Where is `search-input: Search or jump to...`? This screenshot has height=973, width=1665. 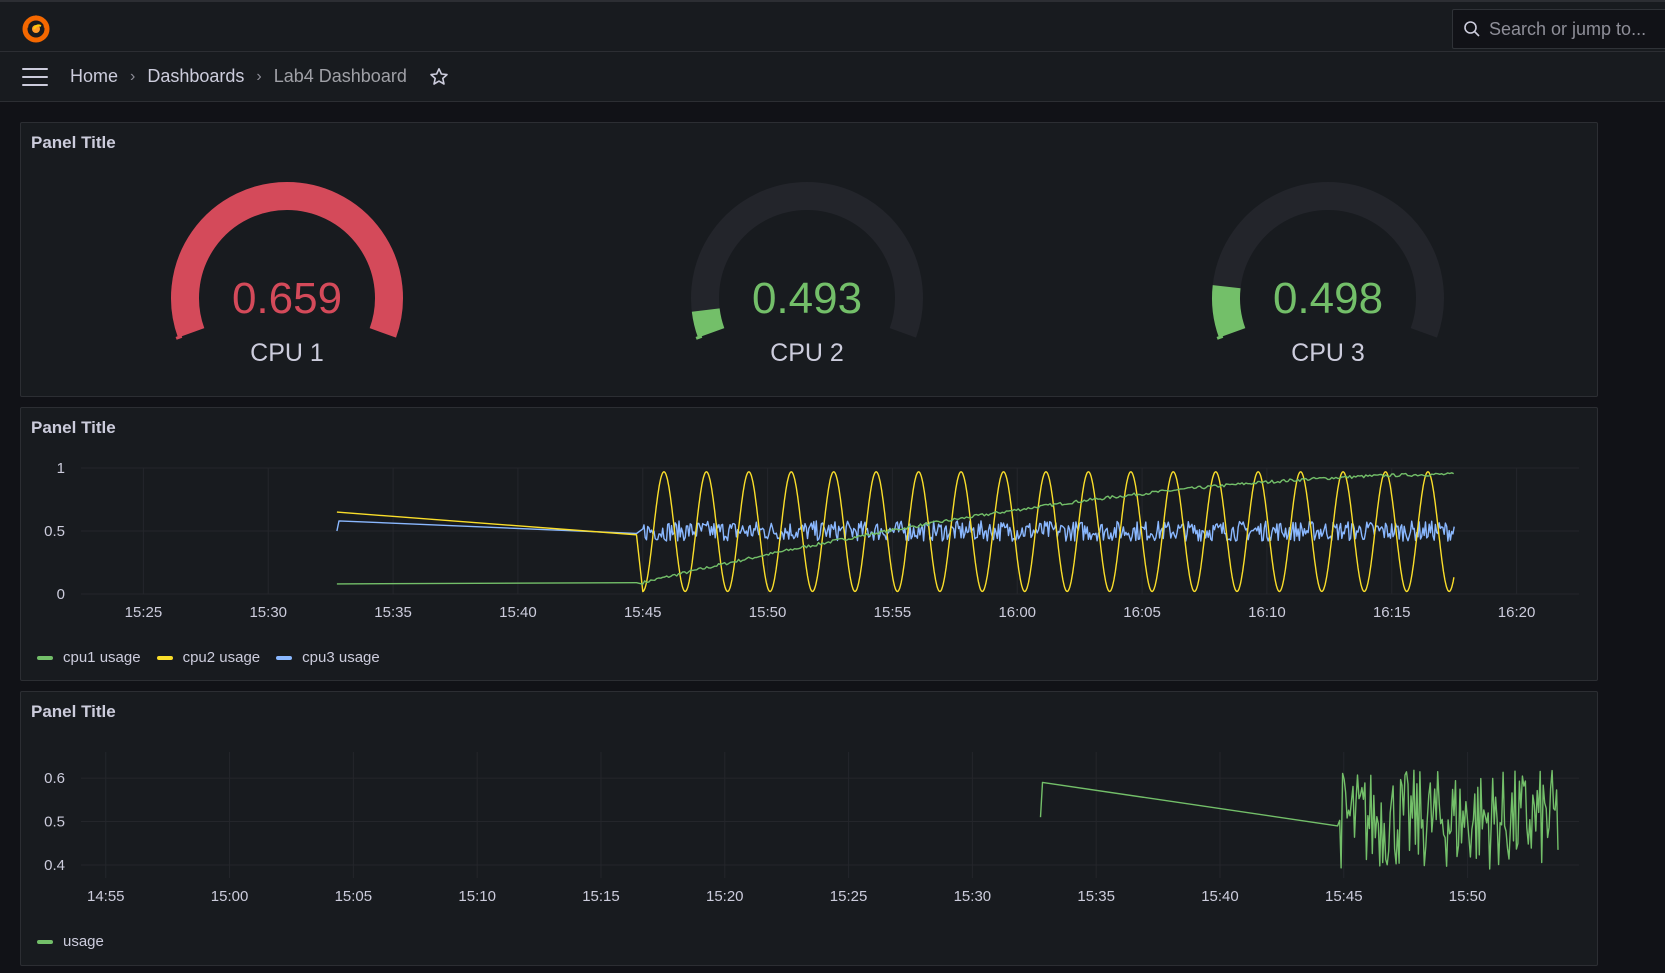
search-input: Search or jump to... is located at coordinates (1558, 29).